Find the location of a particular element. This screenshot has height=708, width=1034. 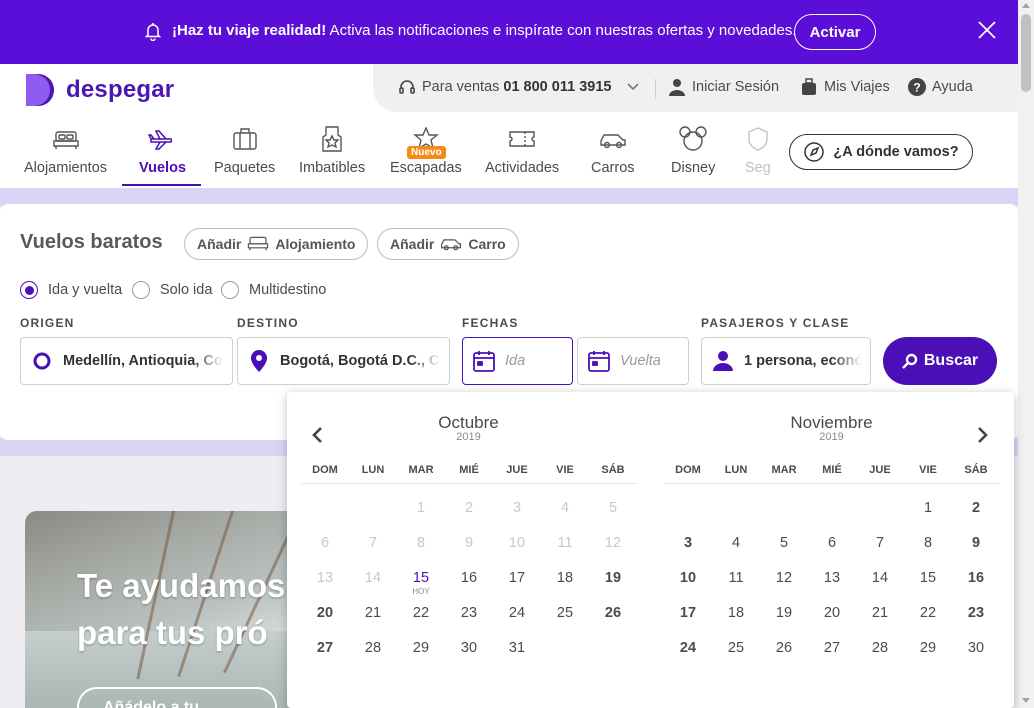

trip-type-roundtrip: Ida y vuelta is located at coordinates (71, 290).